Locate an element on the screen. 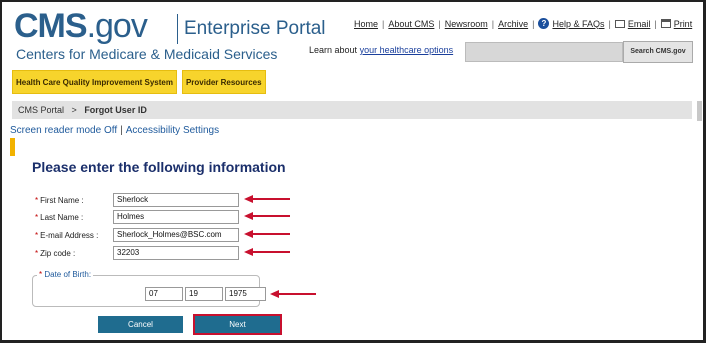  cancel-button: Cancel is located at coordinates (140, 324).